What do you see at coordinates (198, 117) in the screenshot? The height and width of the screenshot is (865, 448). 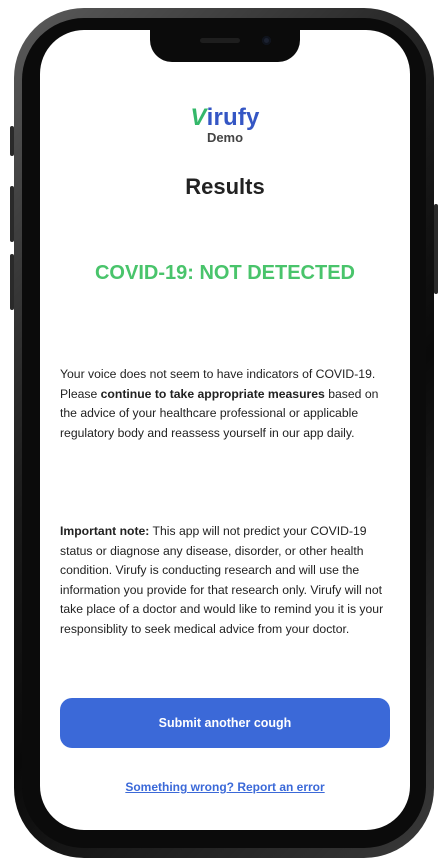 I see `logo-initial: V` at bounding box center [198, 117].